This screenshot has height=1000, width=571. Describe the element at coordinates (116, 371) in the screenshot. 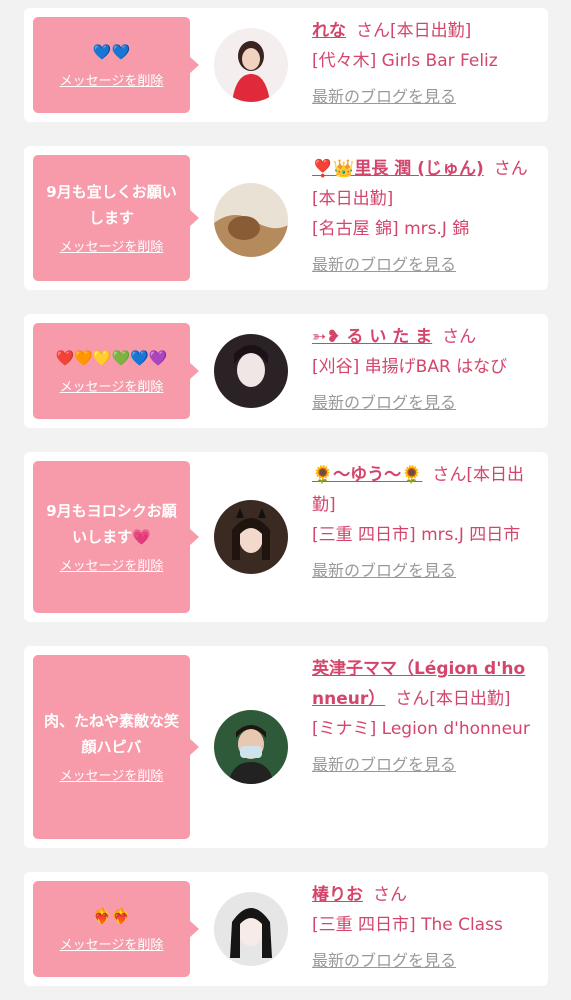

I see `message-bubble: ❤️🧡💛💚💙💜 メッセージを削除` at that location.